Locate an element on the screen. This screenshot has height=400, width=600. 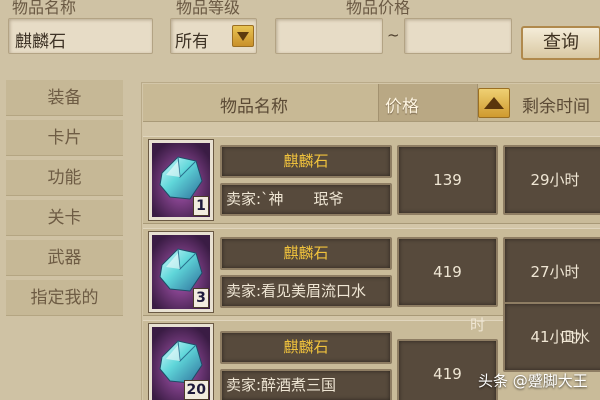
header-price: 价格 is located at coordinates (402, 104).